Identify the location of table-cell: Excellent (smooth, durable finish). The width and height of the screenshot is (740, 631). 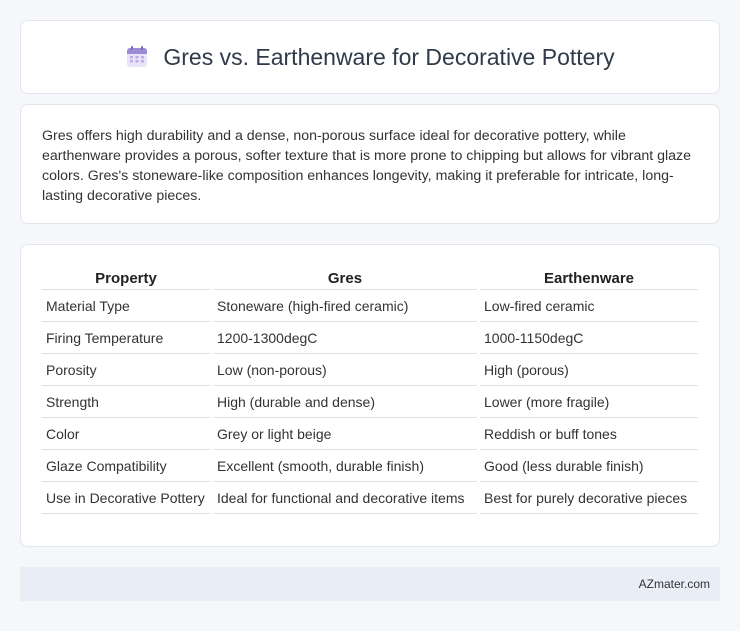
(345, 466).